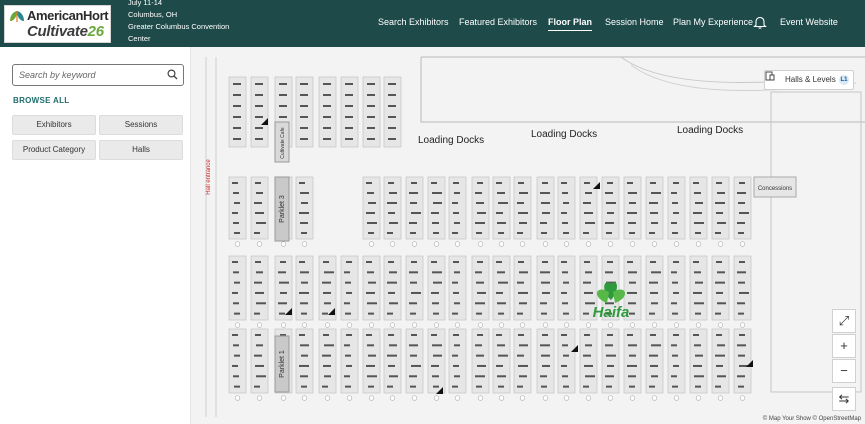 The image size is (865, 424). I want to click on search-input, so click(98, 75).